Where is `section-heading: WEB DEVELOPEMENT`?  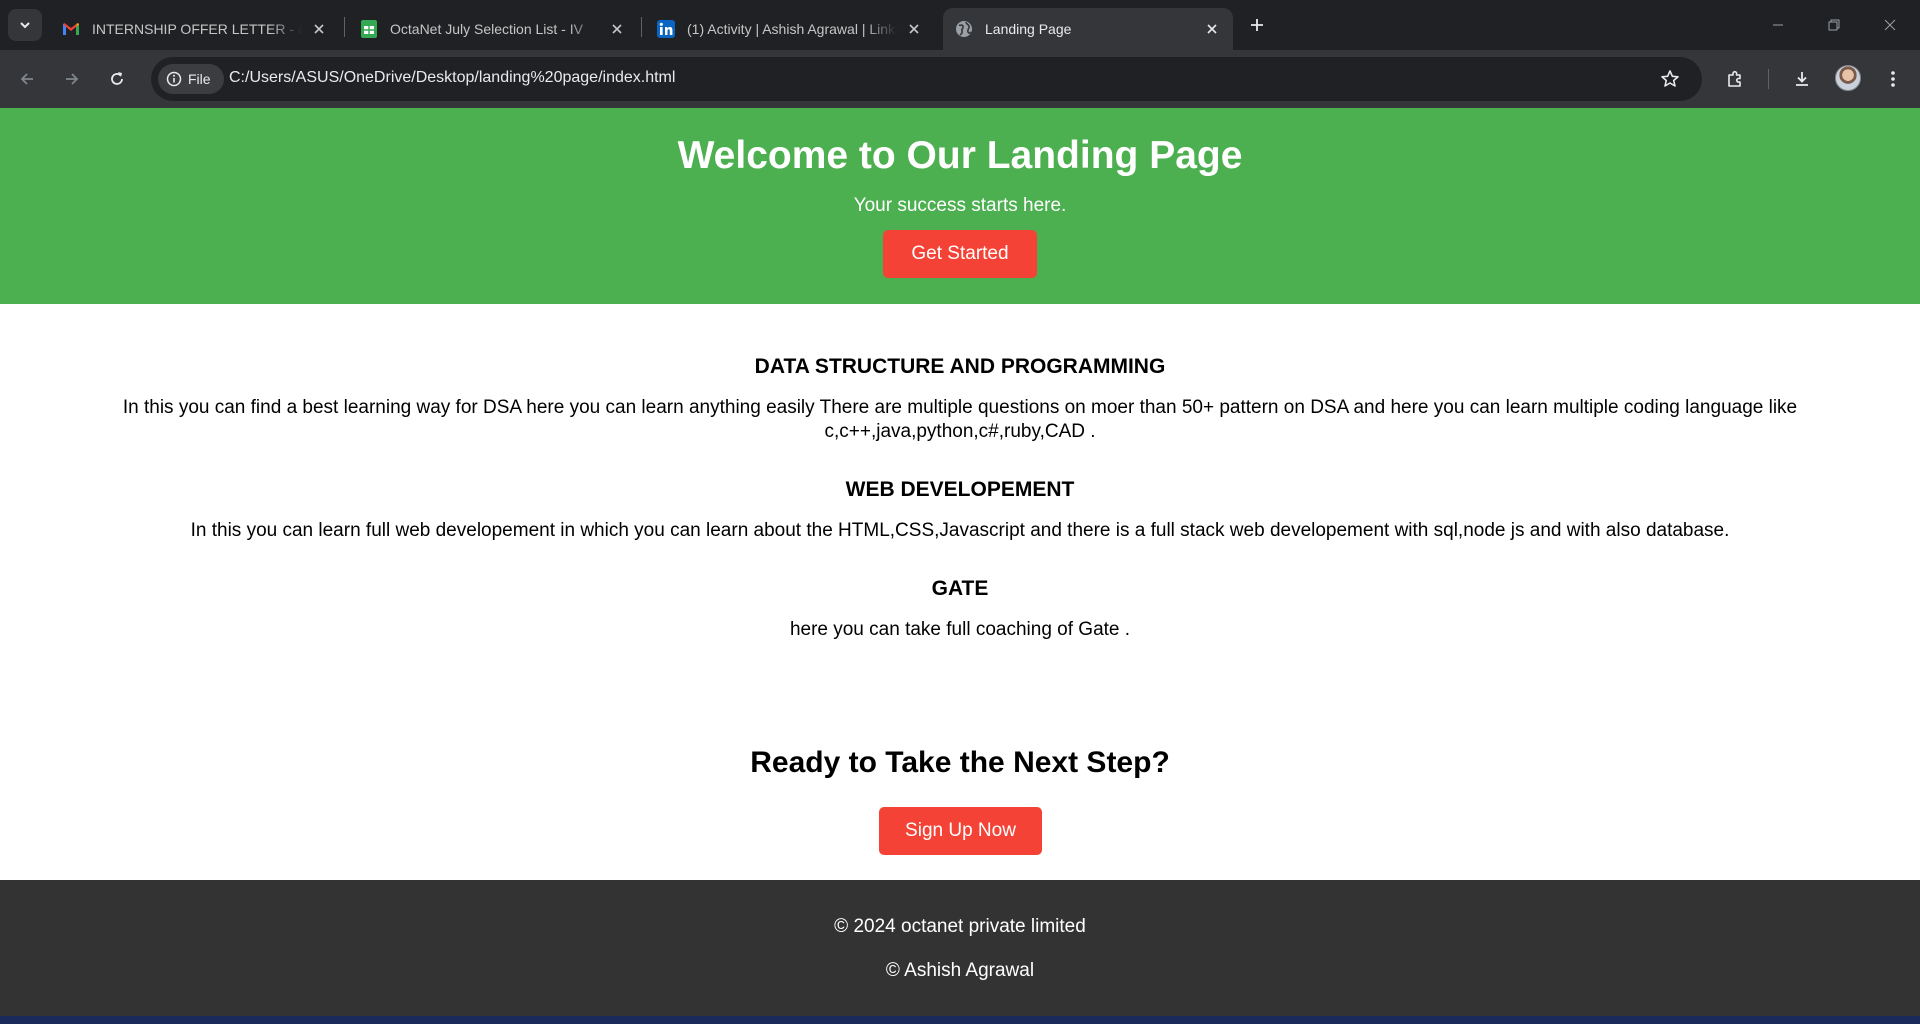 section-heading: WEB DEVELOPEMENT is located at coordinates (960, 489).